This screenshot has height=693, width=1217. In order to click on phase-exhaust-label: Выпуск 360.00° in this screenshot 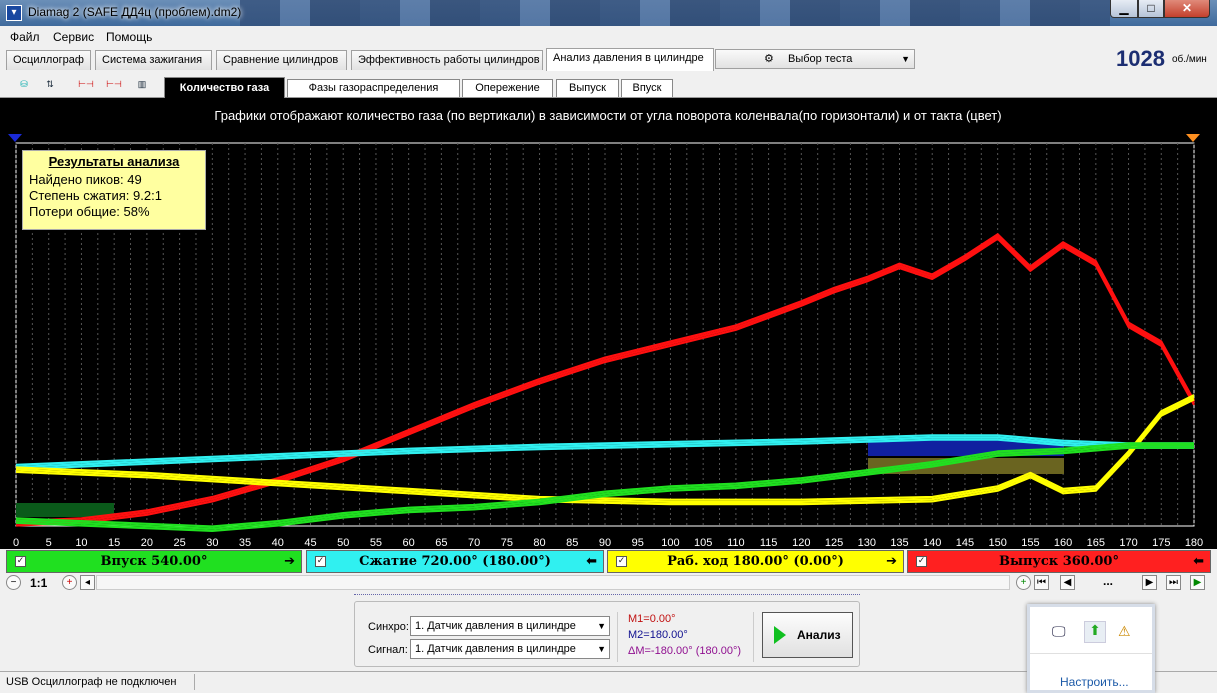, I will do `click(1059, 561)`.